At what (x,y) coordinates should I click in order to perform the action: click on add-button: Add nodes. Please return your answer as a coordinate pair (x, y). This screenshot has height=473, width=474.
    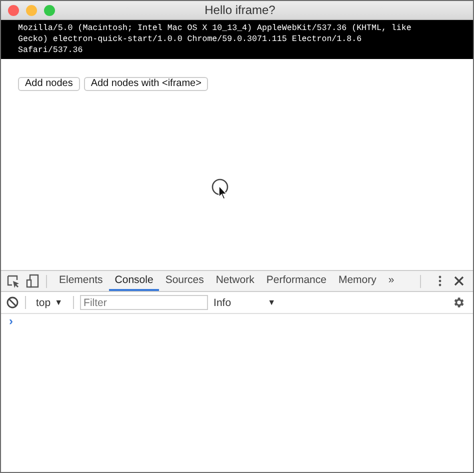
    Looking at the image, I should click on (49, 84).